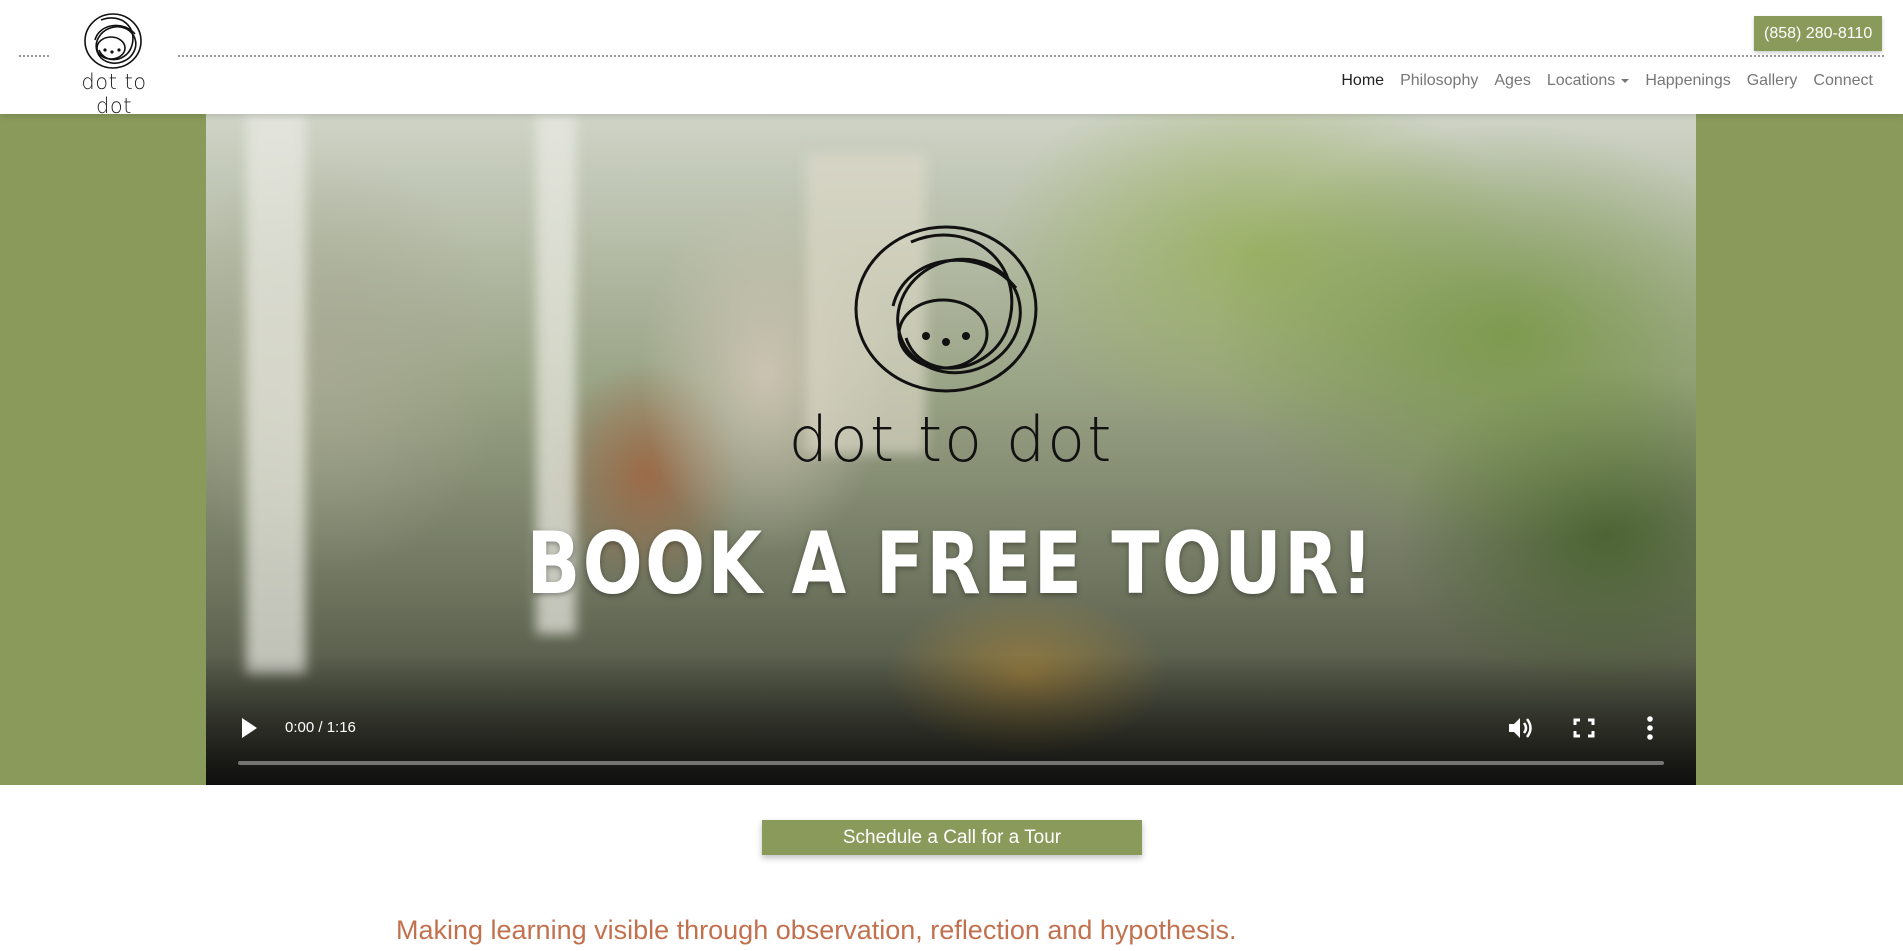  Describe the element at coordinates (1625, 80) in the screenshot. I see `caret-down-icon` at that location.